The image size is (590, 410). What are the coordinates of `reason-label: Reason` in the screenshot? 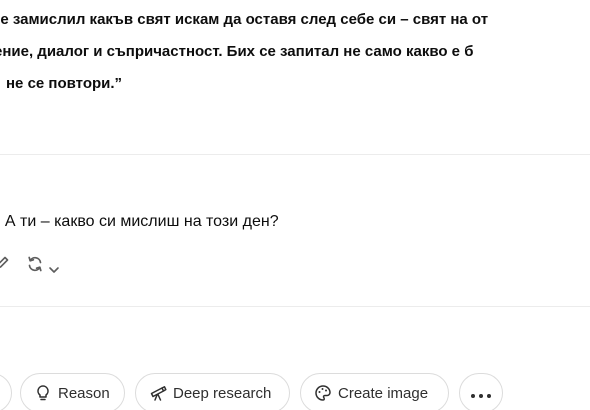 It's located at (84, 393).